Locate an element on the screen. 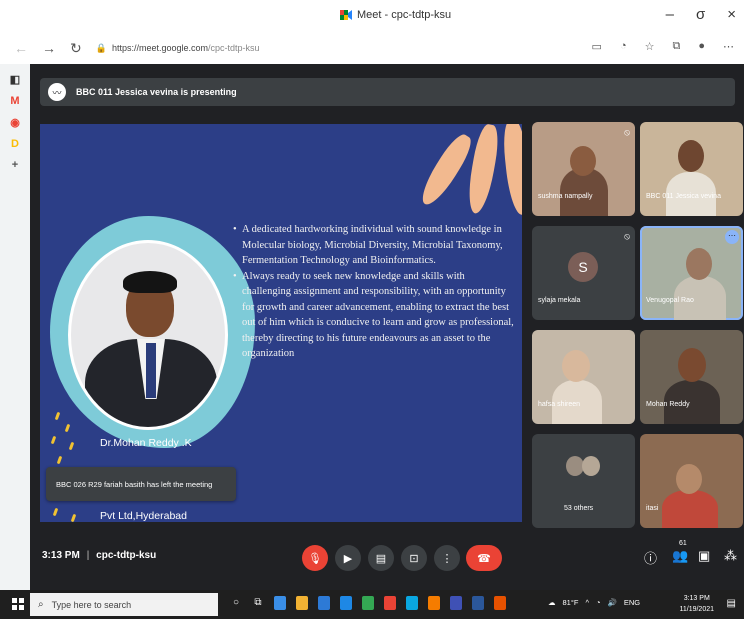 Image resolution: width=744 pixels, height=619 pixels. participant-tile: BBC 011 Jessica vevina is located at coordinates (691, 169).